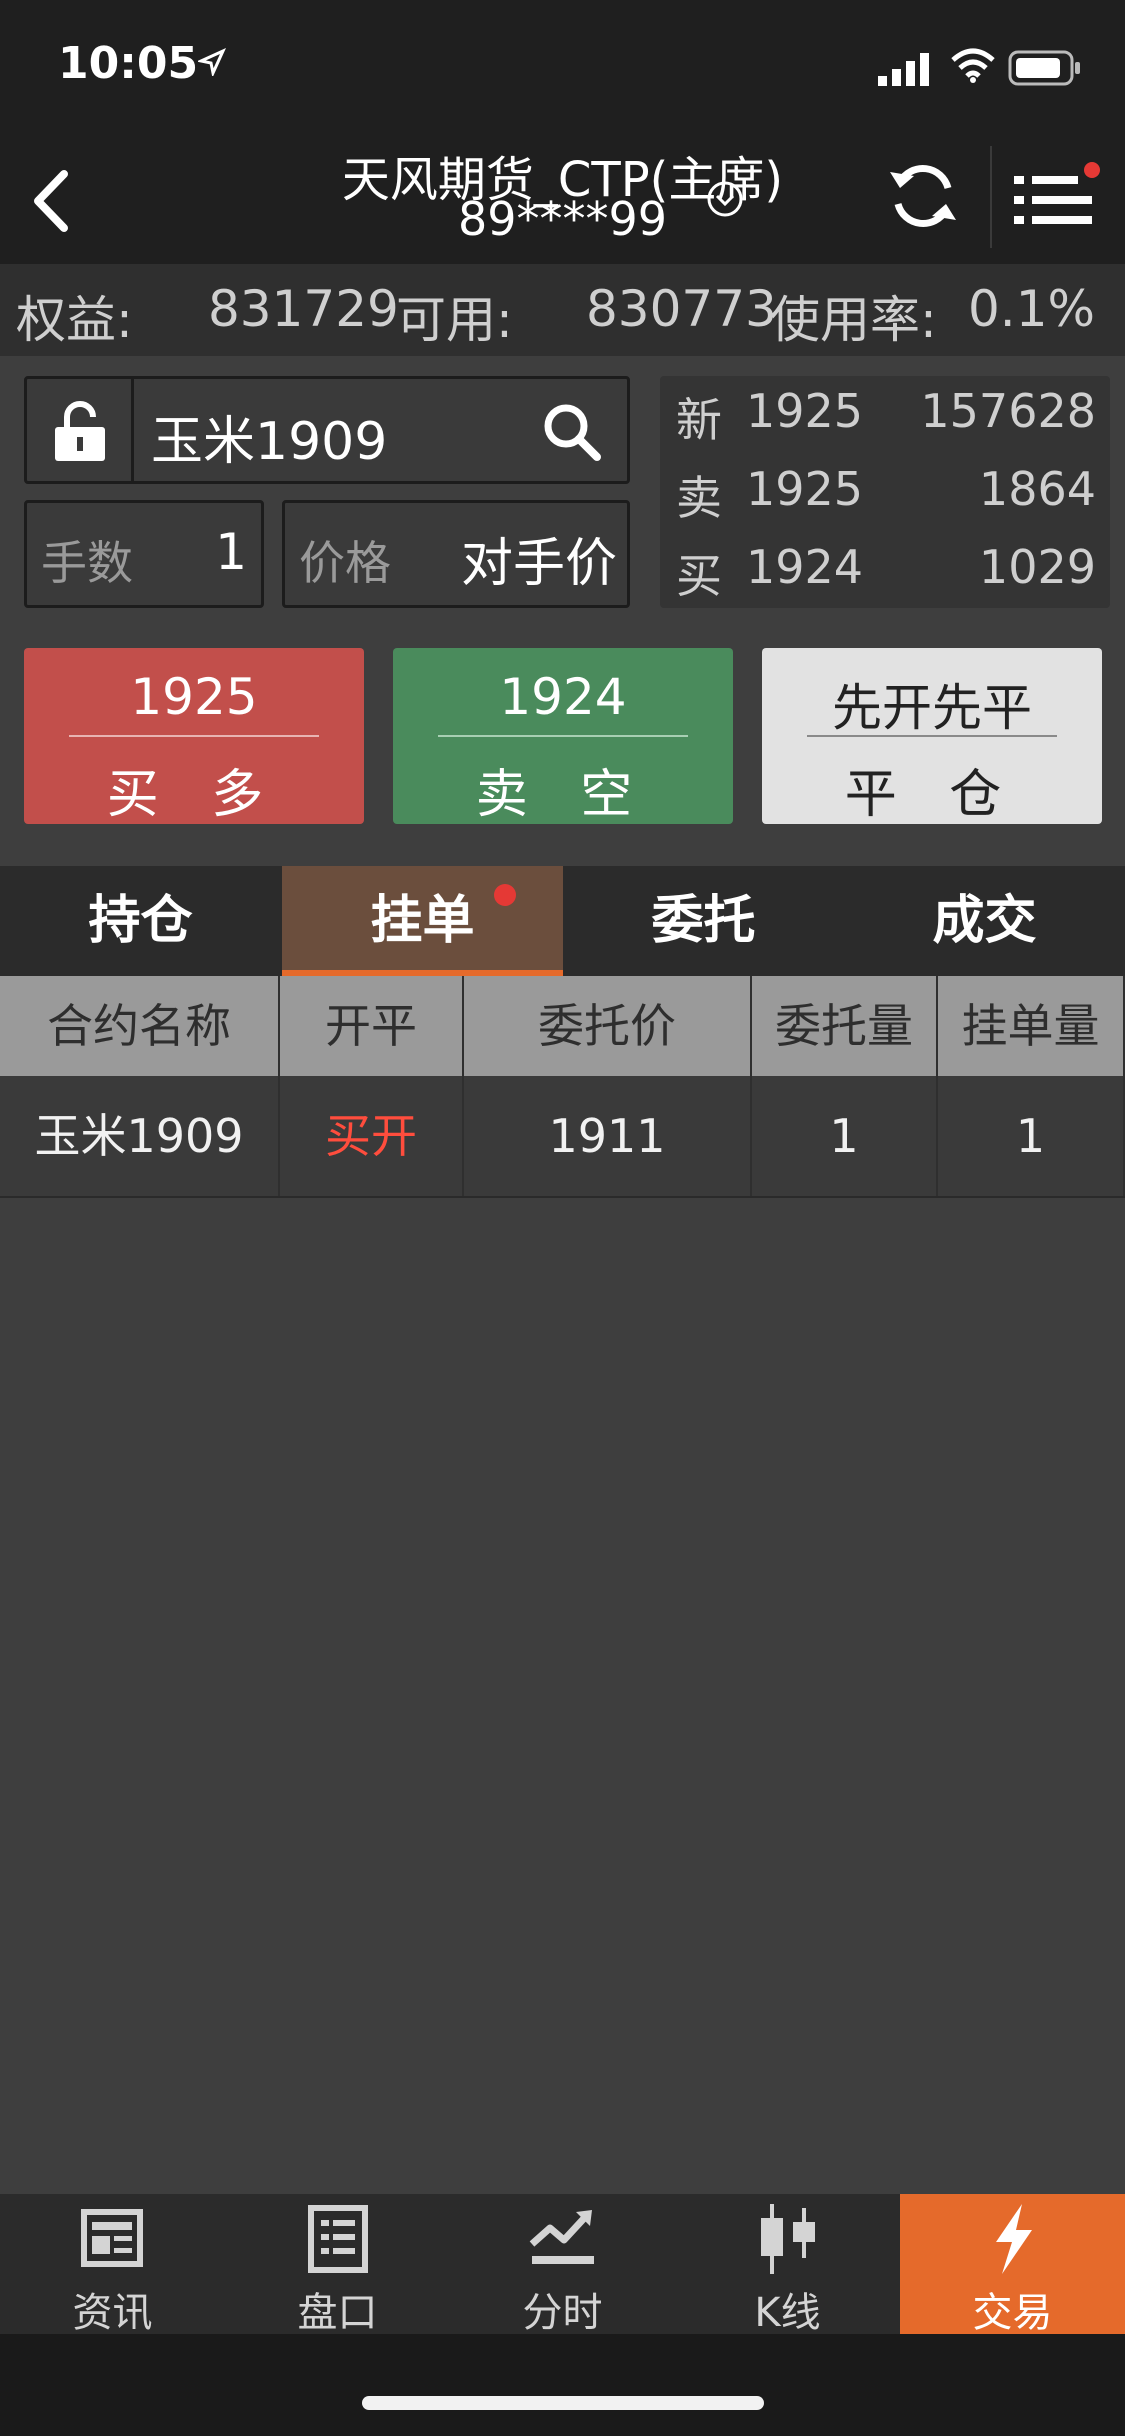 The height and width of the screenshot is (2436, 1125). What do you see at coordinates (572, 432) in the screenshot?
I see `search-icon` at bounding box center [572, 432].